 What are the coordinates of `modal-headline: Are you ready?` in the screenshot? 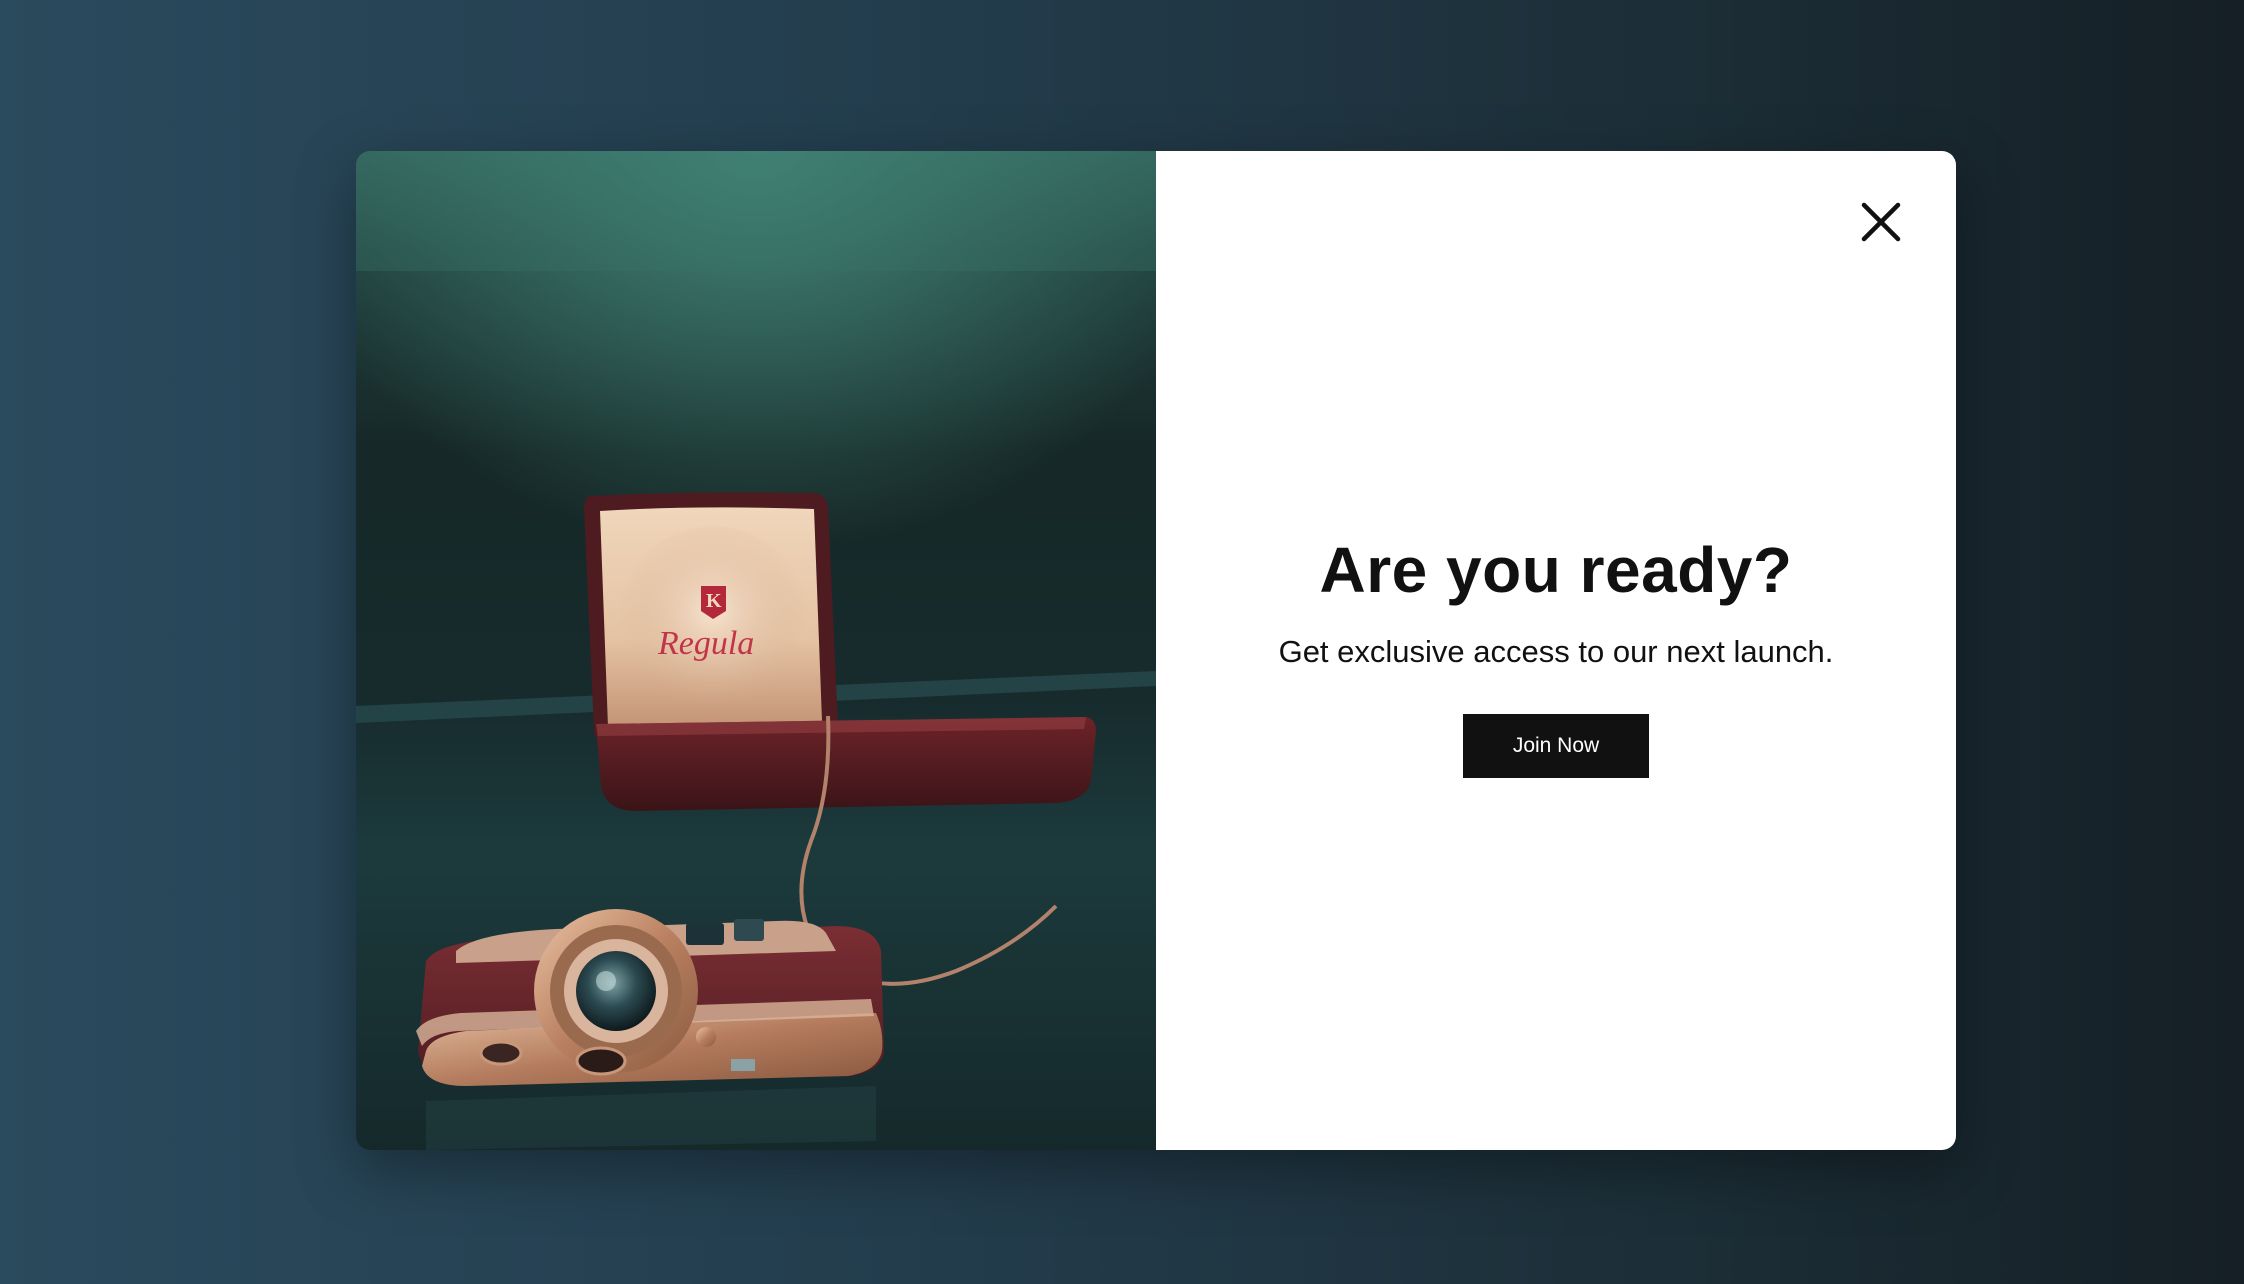 It's located at (1556, 570).